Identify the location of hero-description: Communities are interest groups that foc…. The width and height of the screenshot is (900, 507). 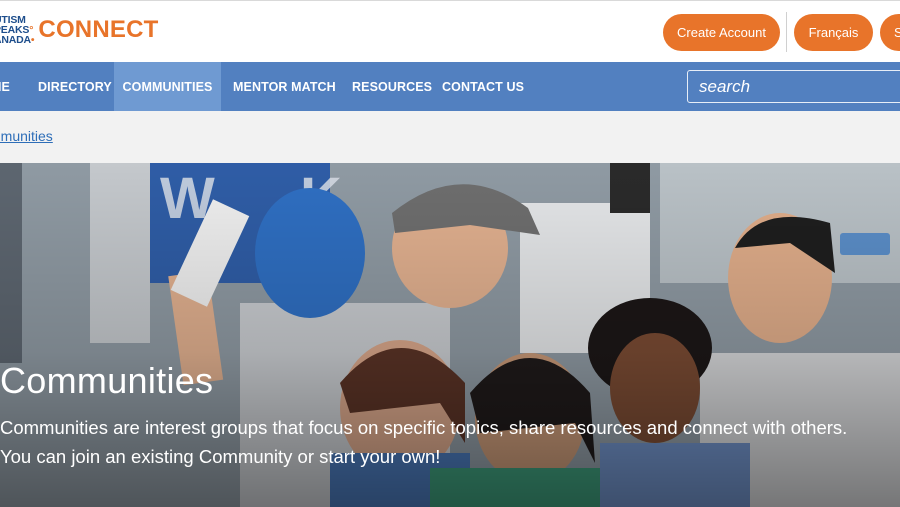
(450, 442).